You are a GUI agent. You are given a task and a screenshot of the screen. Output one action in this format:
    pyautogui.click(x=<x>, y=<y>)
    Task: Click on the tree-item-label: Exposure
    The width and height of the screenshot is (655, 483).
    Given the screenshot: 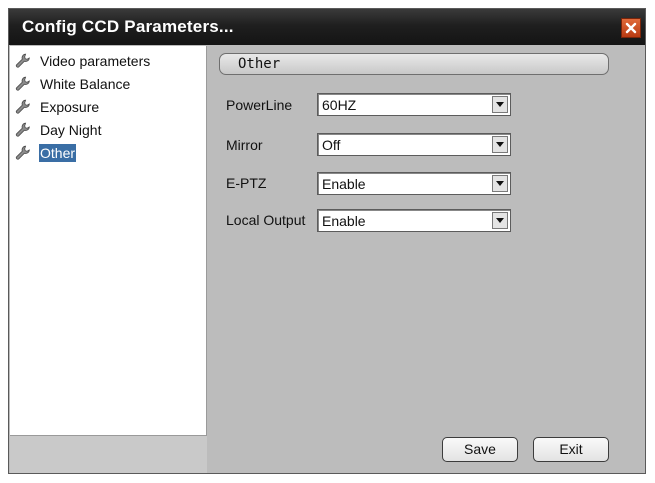 What is the action you would take?
    pyautogui.click(x=70, y=107)
    